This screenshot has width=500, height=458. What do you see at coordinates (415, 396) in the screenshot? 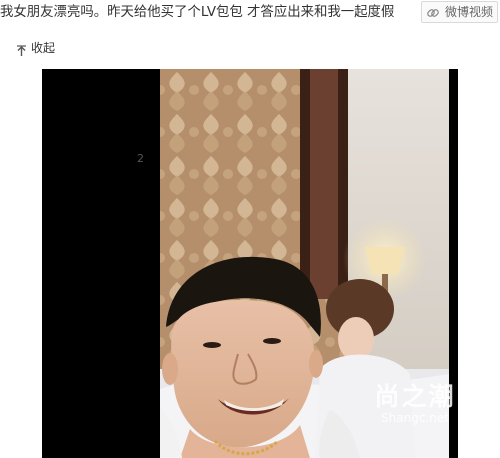
I see `watermark-main: 尚之潮` at bounding box center [415, 396].